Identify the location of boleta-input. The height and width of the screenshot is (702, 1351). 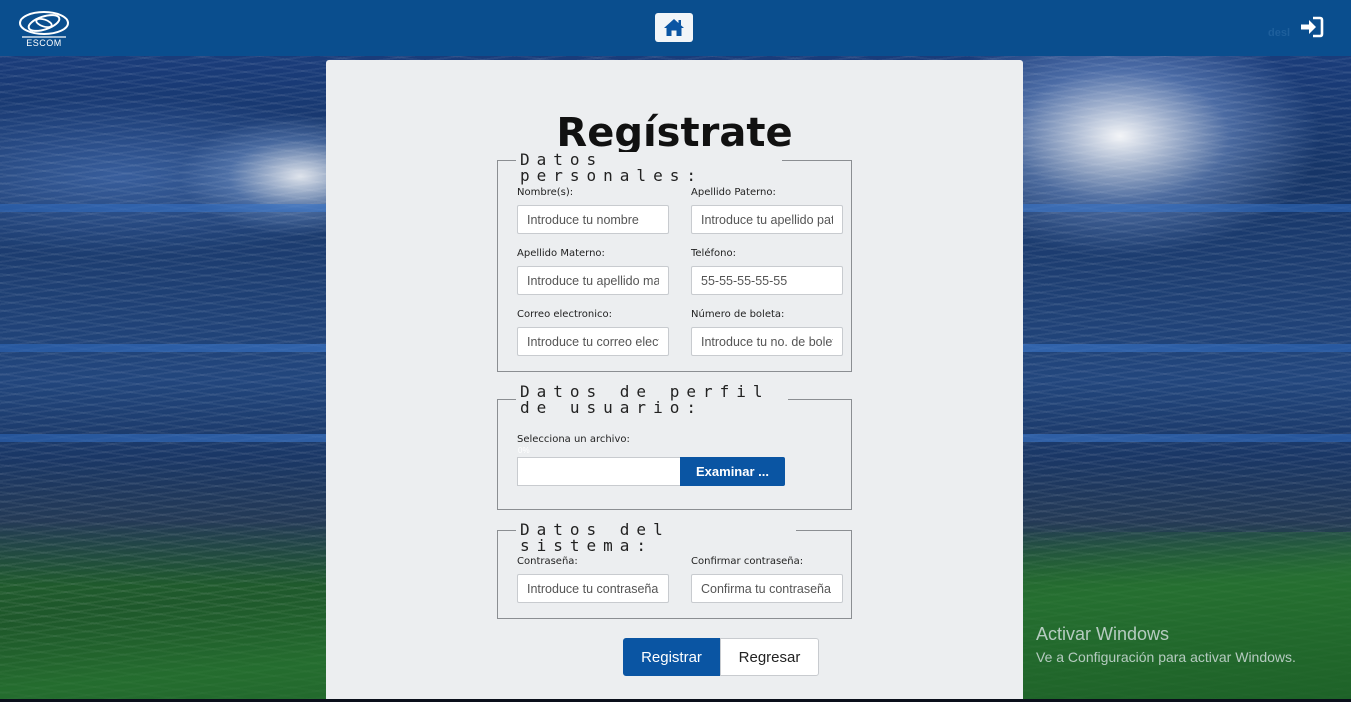
(767, 341).